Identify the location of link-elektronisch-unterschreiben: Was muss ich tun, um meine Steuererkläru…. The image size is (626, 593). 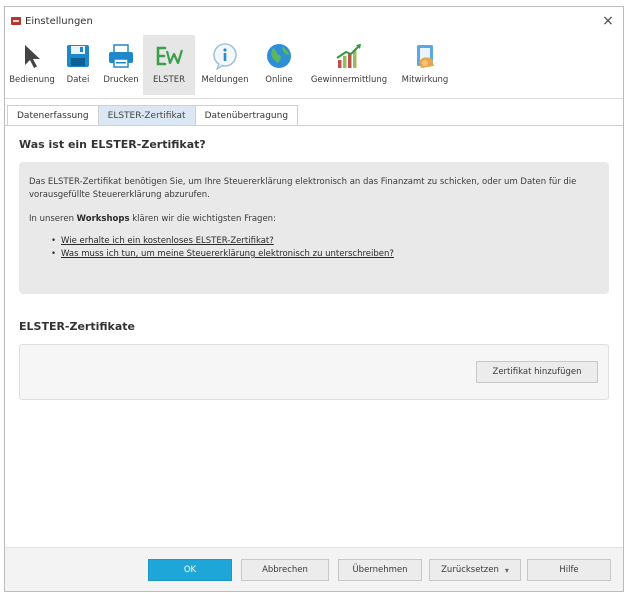
(227, 254).